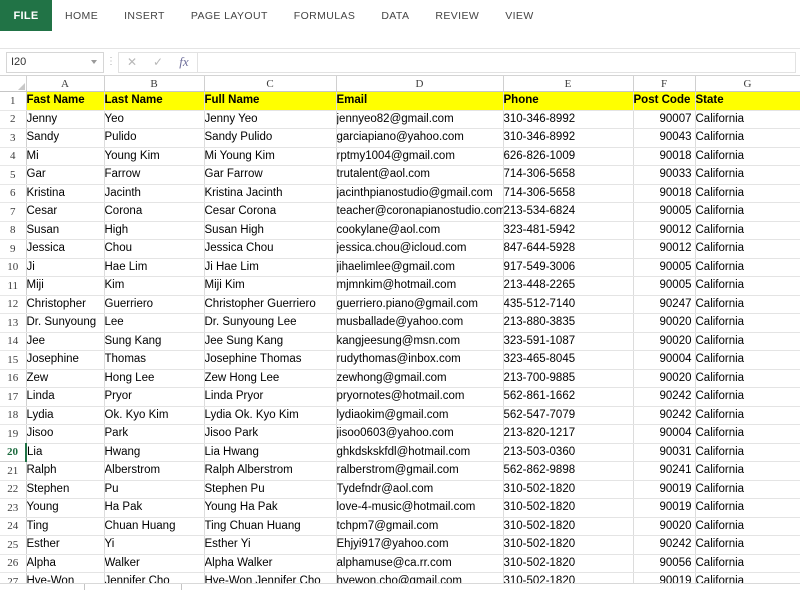 This screenshot has height=590, width=800. I want to click on cell-B11: Kim, so click(154, 286).